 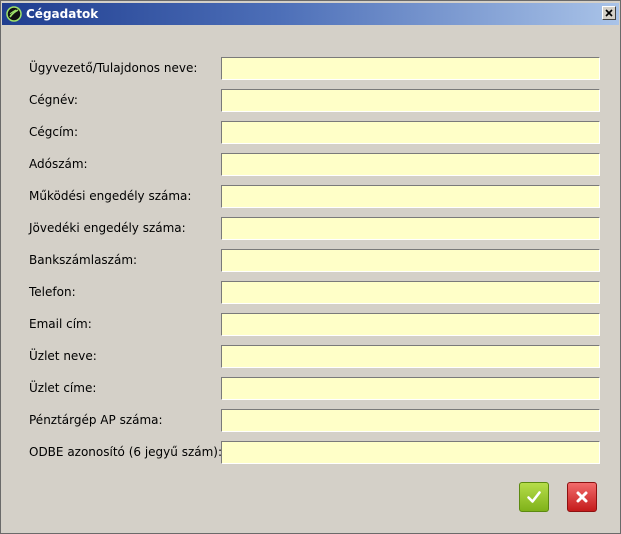 I want to click on form-row-shop-address: Üzlet címe:, so click(x=311, y=389).